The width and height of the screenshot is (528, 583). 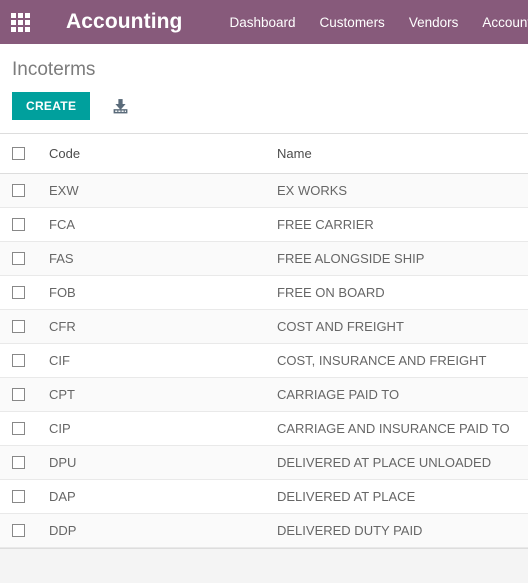 What do you see at coordinates (163, 191) in the screenshot?
I see `cell-code: EXW` at bounding box center [163, 191].